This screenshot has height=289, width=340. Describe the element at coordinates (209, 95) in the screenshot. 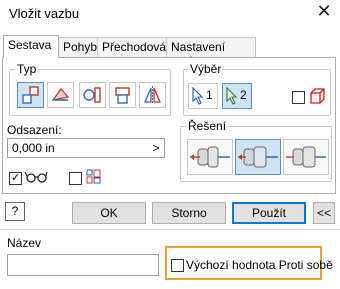

I see `select-first-label: 1` at that location.